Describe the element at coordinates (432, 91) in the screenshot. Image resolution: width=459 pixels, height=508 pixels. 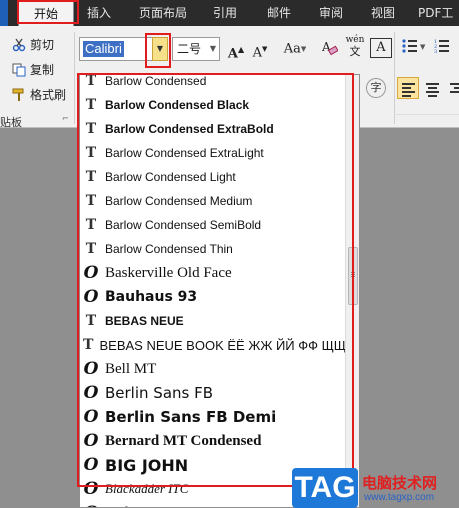
I see `align-center-icon` at that location.